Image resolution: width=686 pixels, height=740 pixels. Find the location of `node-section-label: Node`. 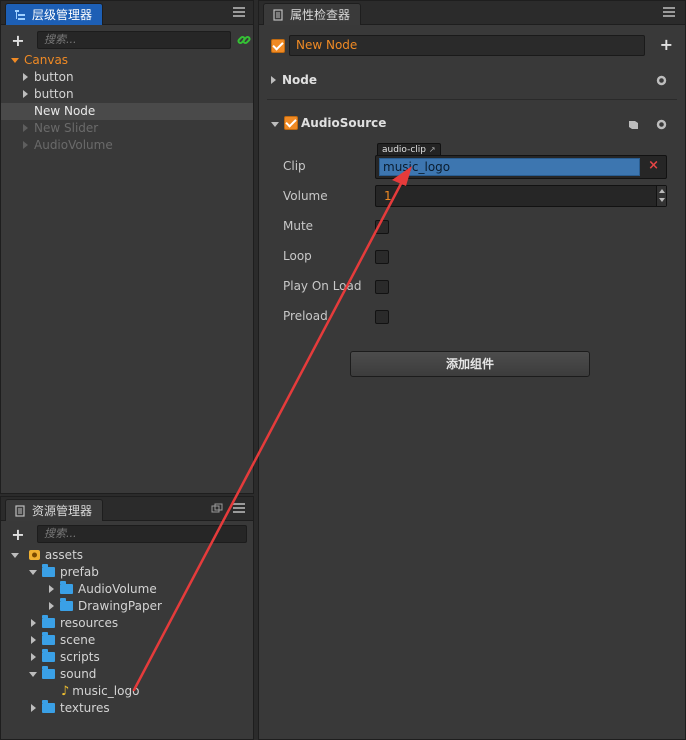

node-section-label: Node is located at coordinates (300, 80).